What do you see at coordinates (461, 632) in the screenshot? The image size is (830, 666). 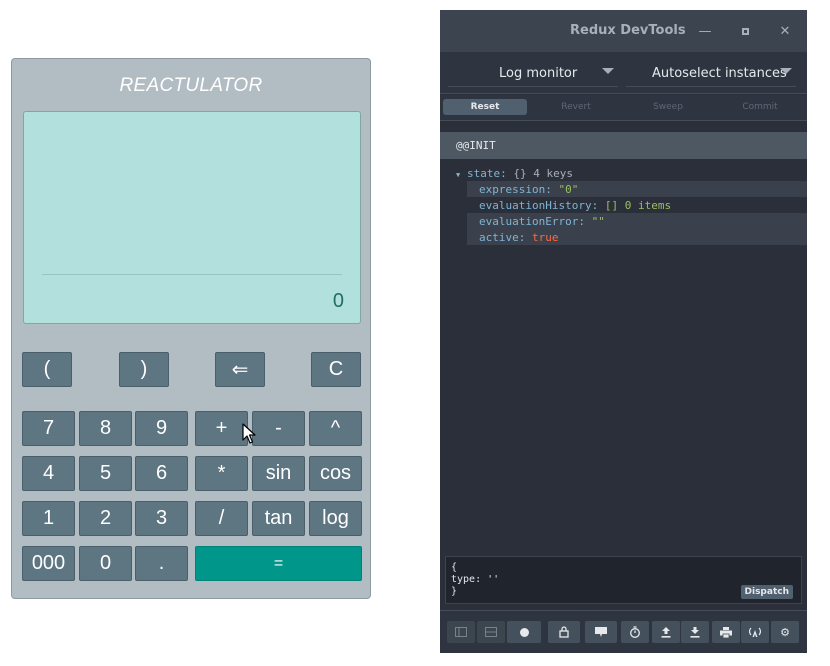 I see `inspector-toggle-icon` at bounding box center [461, 632].